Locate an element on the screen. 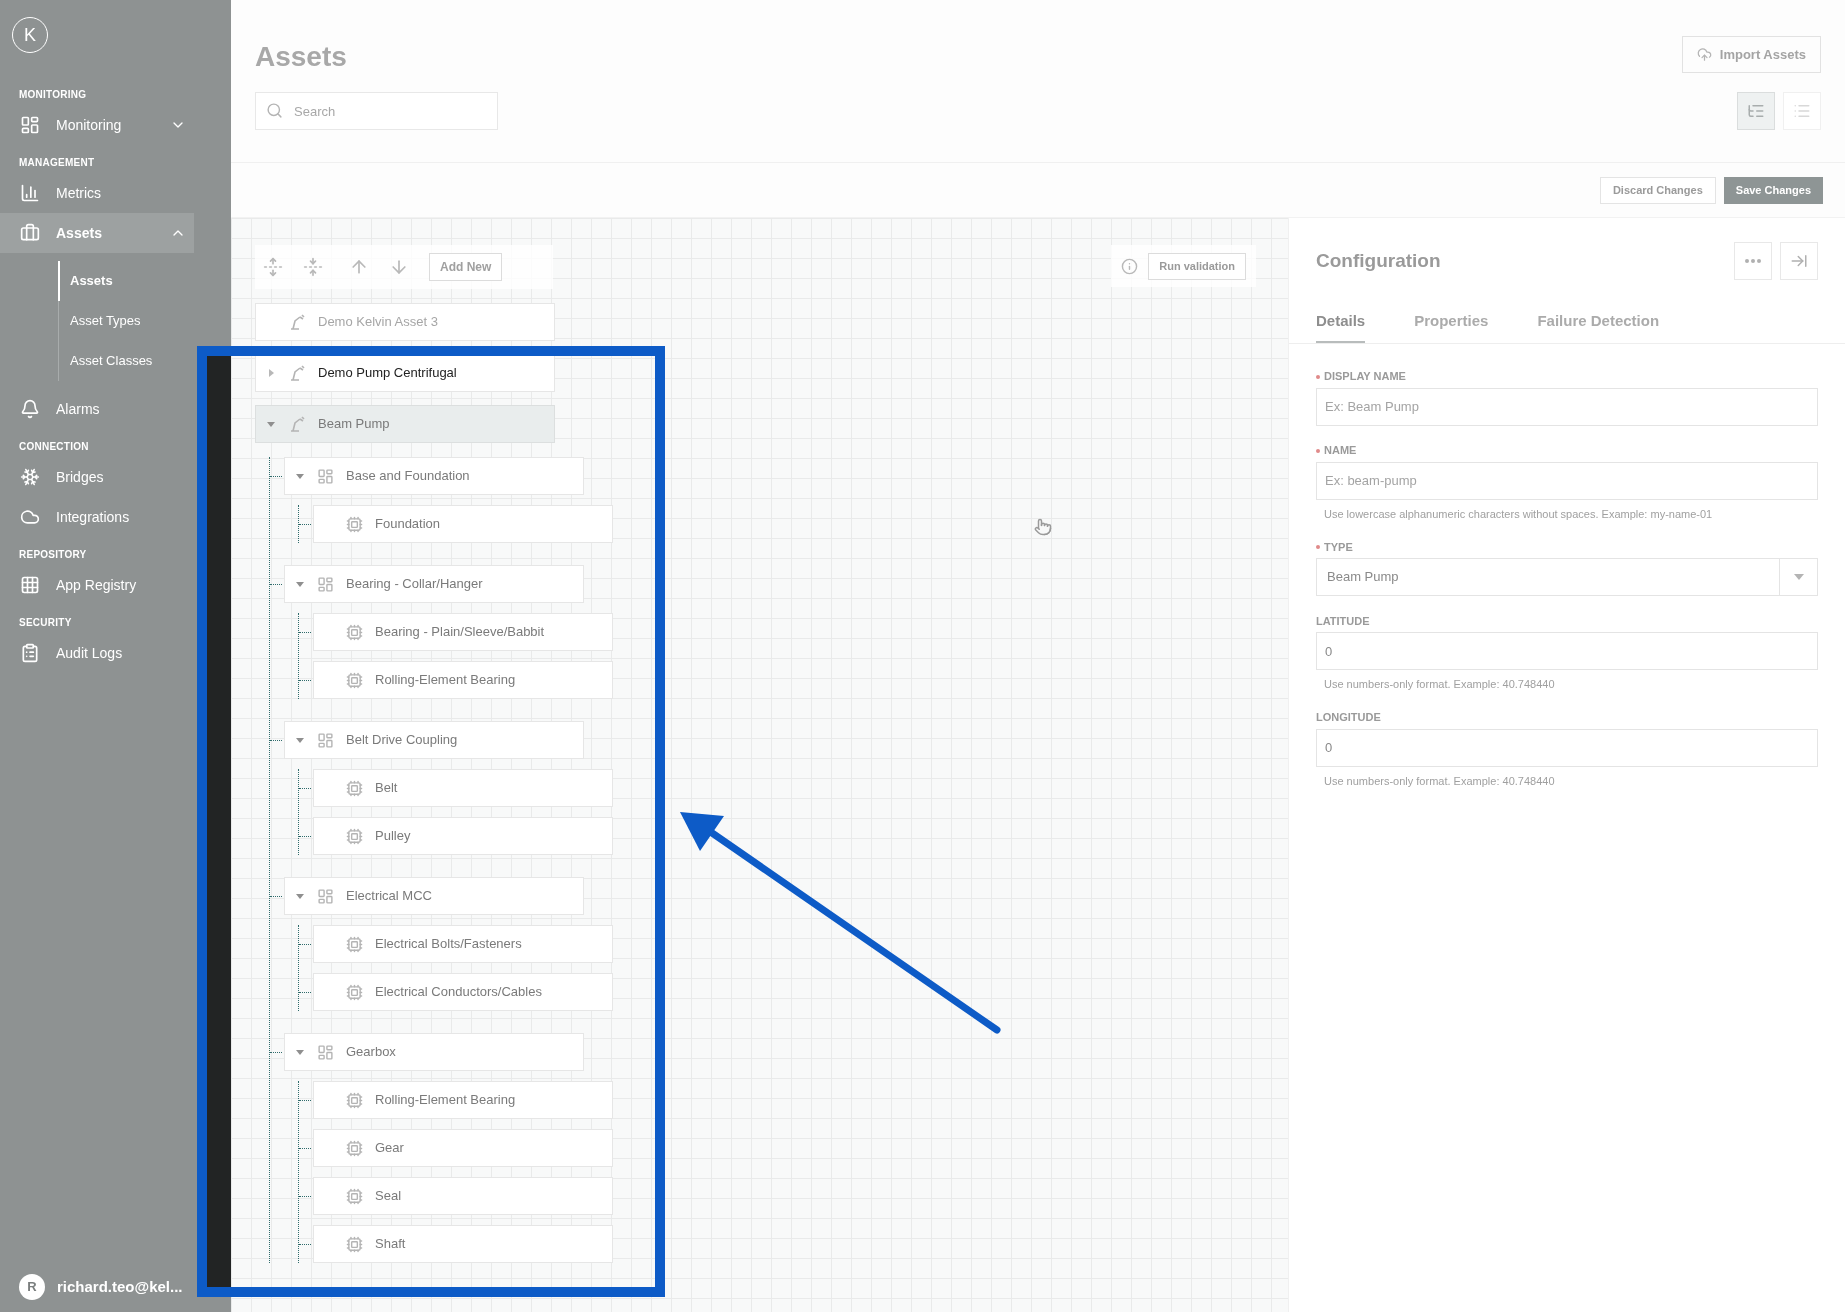  node-label: Seal is located at coordinates (388, 1196).